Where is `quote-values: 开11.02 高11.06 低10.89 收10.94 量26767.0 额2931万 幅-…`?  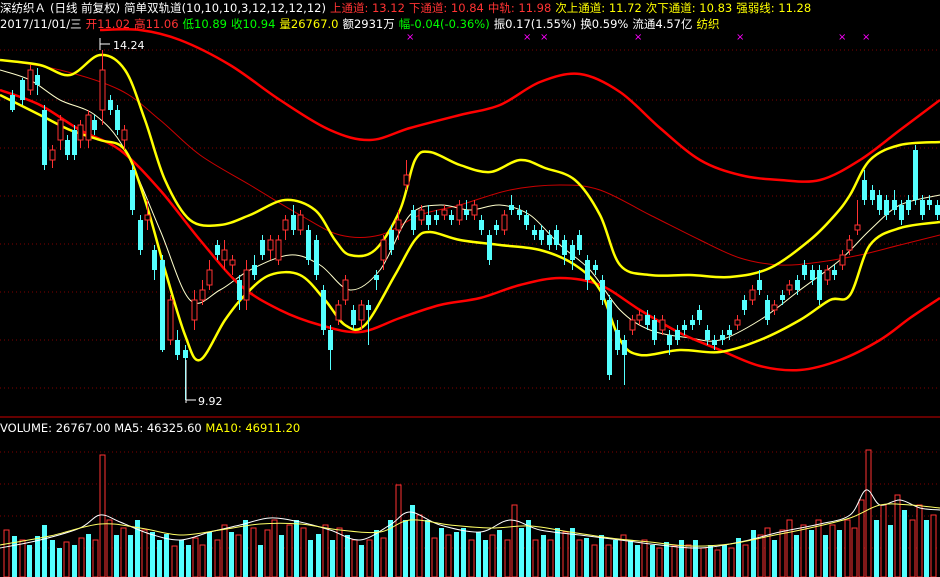 quote-values: 开11.02 高11.06 低10.89 收10.94 量26767.0 额2931万 幅-… is located at coordinates (405, 24).